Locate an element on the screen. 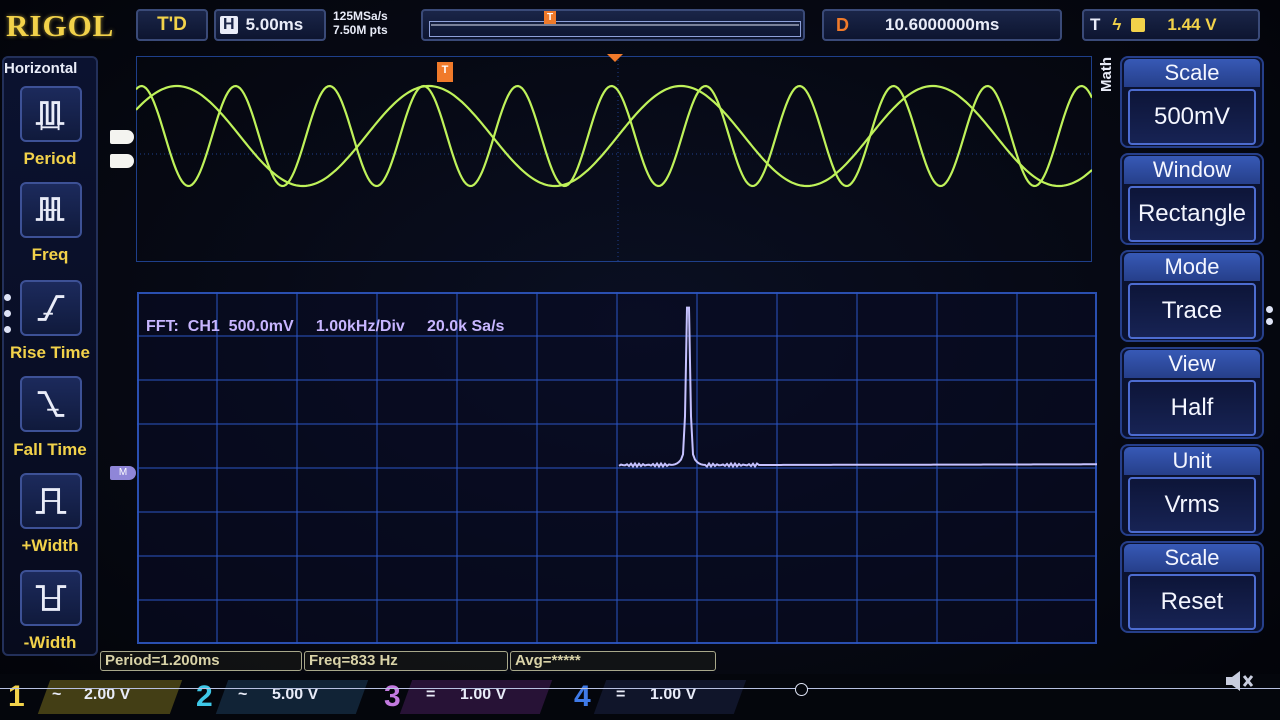 The height and width of the screenshot is (720, 1280). scale-button: 500mV is located at coordinates (1192, 117).